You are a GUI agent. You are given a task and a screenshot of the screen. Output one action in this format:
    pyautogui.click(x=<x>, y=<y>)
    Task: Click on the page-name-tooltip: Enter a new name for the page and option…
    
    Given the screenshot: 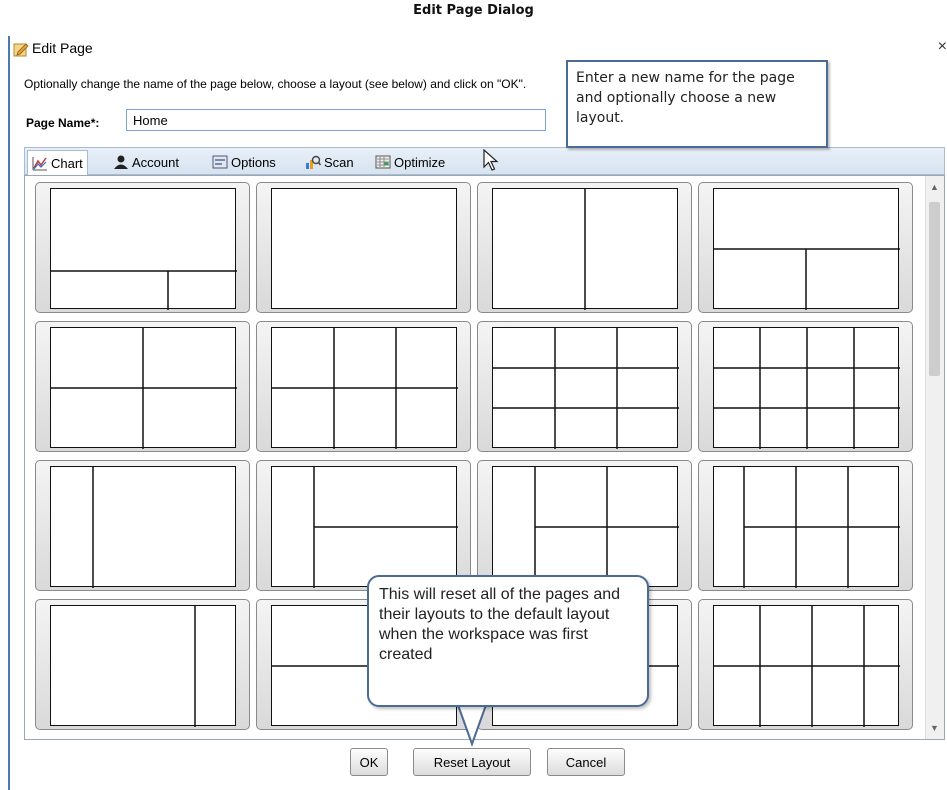 What is the action you would take?
    pyautogui.click(x=697, y=104)
    